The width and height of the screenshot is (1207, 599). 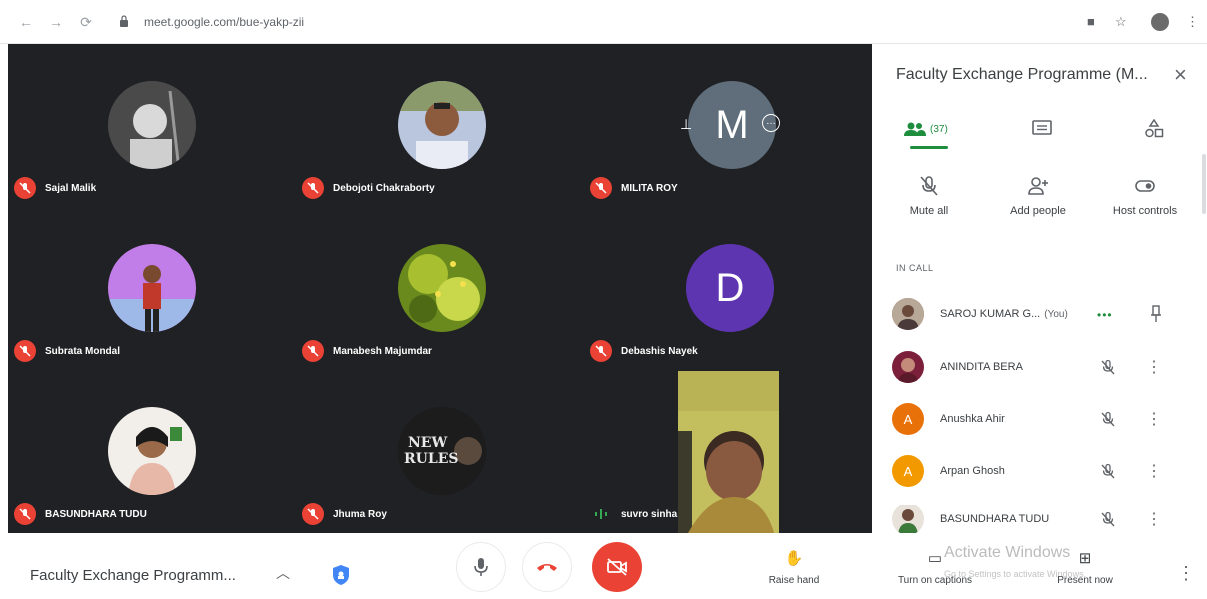 What do you see at coordinates (659, 351) in the screenshot?
I see `participant-name: Debashis Nayek` at bounding box center [659, 351].